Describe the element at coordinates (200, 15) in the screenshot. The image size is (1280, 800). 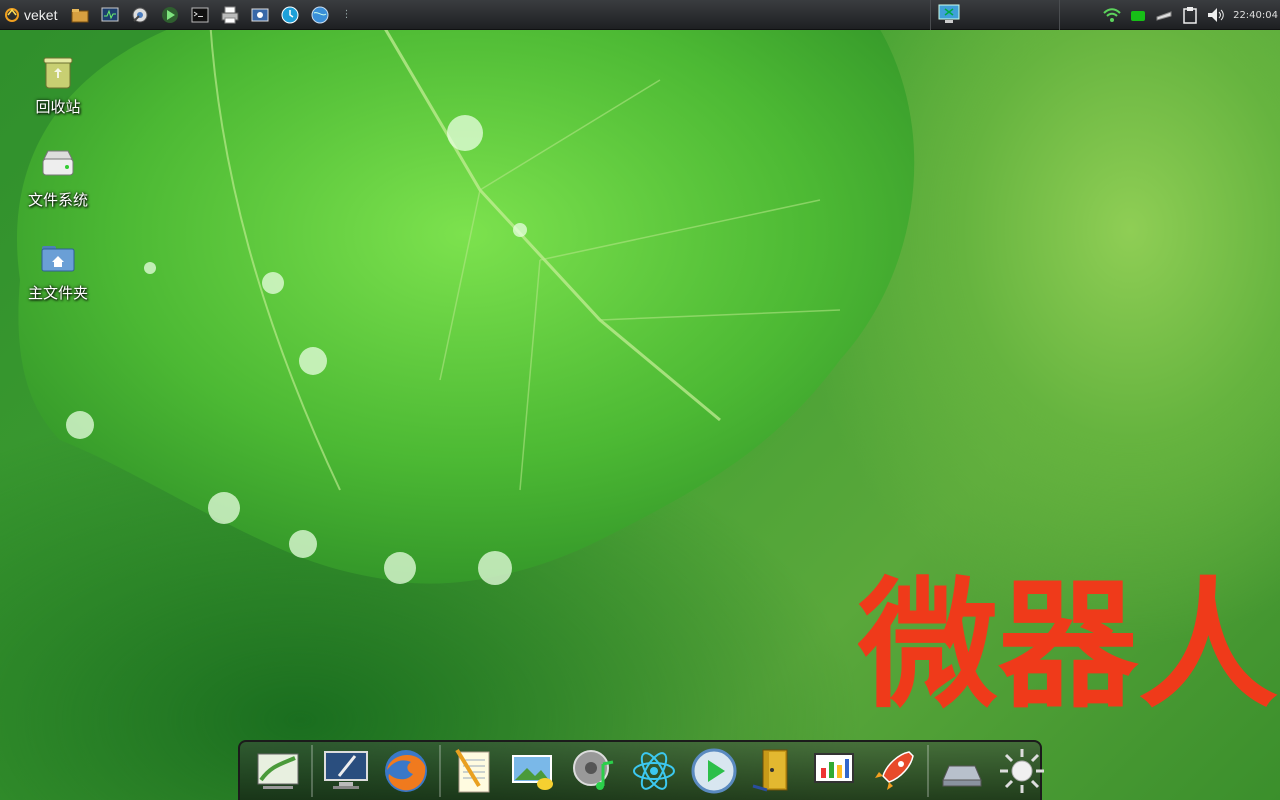
I see `terminal-icon` at that location.